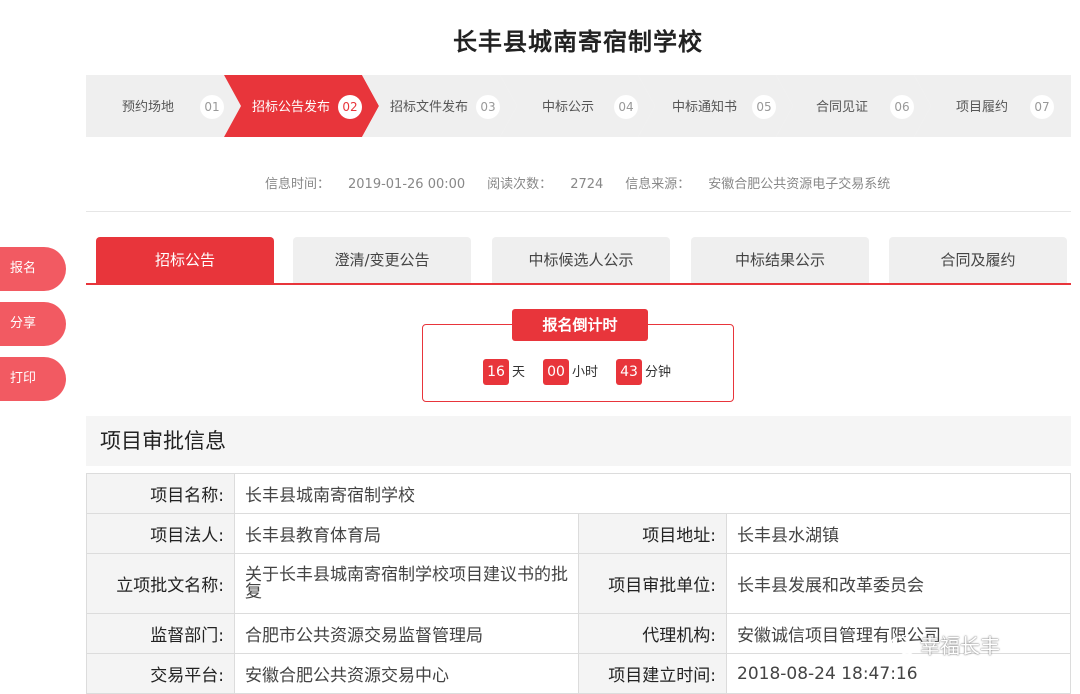  Describe the element at coordinates (626, 107) in the screenshot. I see `step-number: 04` at that location.